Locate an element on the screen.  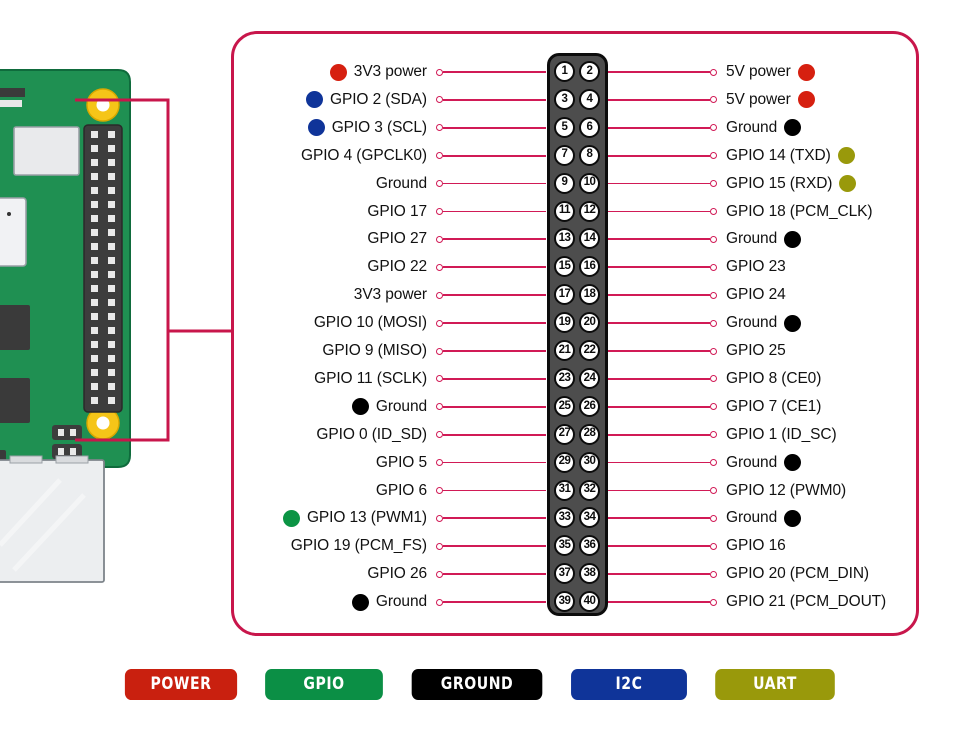
pin-label: GPIO 8 (CE0) is located at coordinates (774, 378).